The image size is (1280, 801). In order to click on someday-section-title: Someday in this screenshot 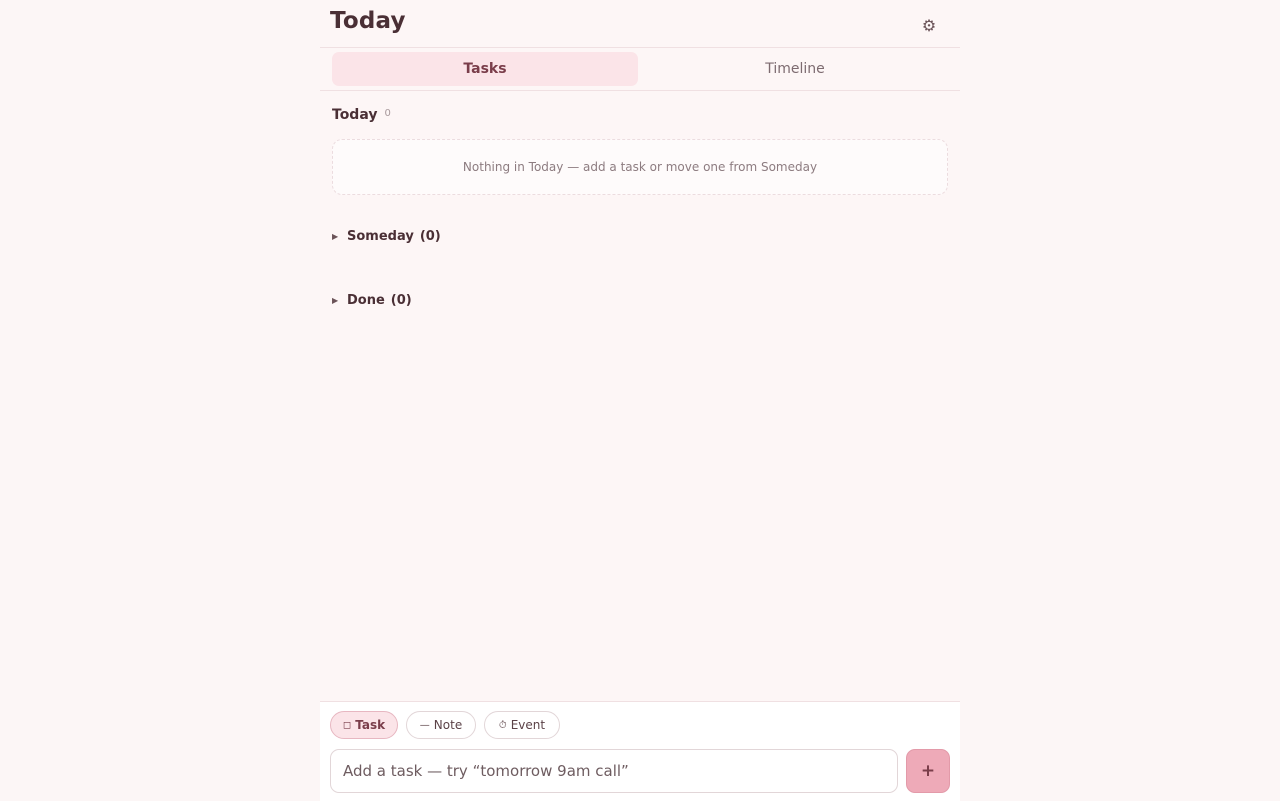, I will do `click(380, 236)`.